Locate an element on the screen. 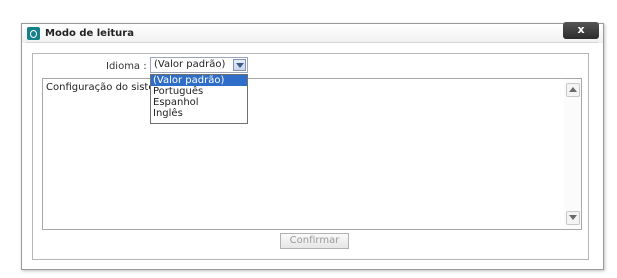 This screenshot has height=278, width=617. app-logo-icon is located at coordinates (33, 33).